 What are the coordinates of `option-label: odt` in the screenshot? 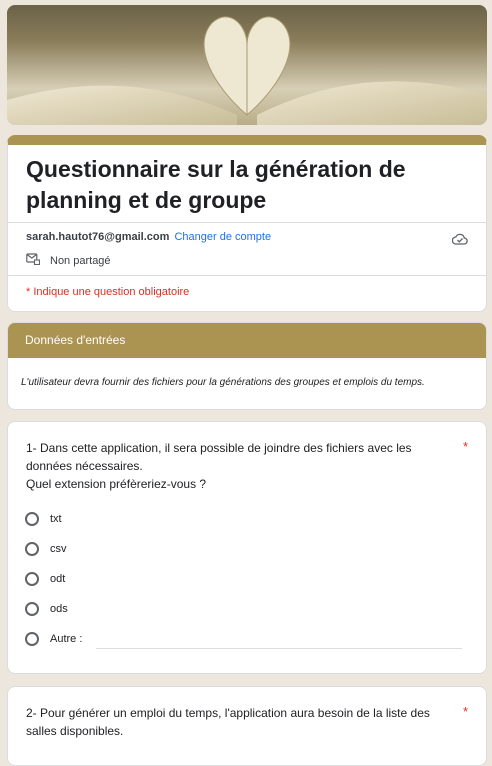 It's located at (58, 579).